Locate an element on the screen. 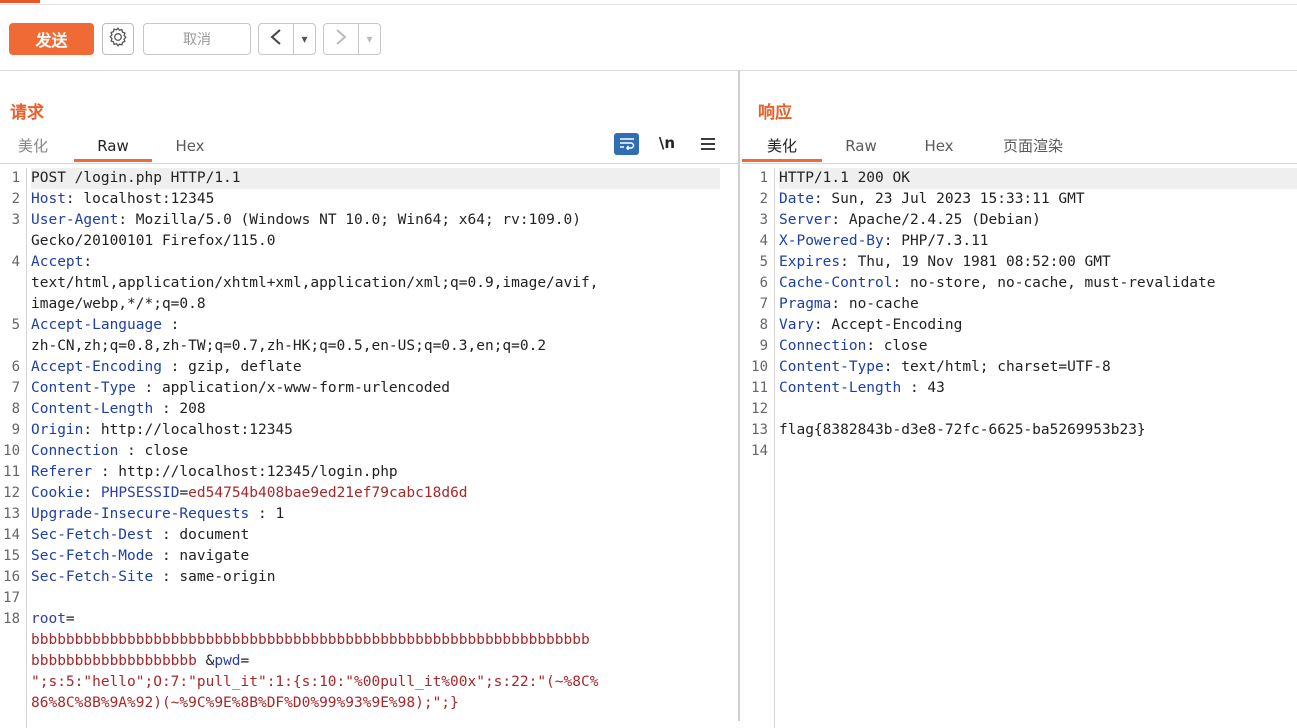  code-line: Accept-Language : is located at coordinates (105, 325).